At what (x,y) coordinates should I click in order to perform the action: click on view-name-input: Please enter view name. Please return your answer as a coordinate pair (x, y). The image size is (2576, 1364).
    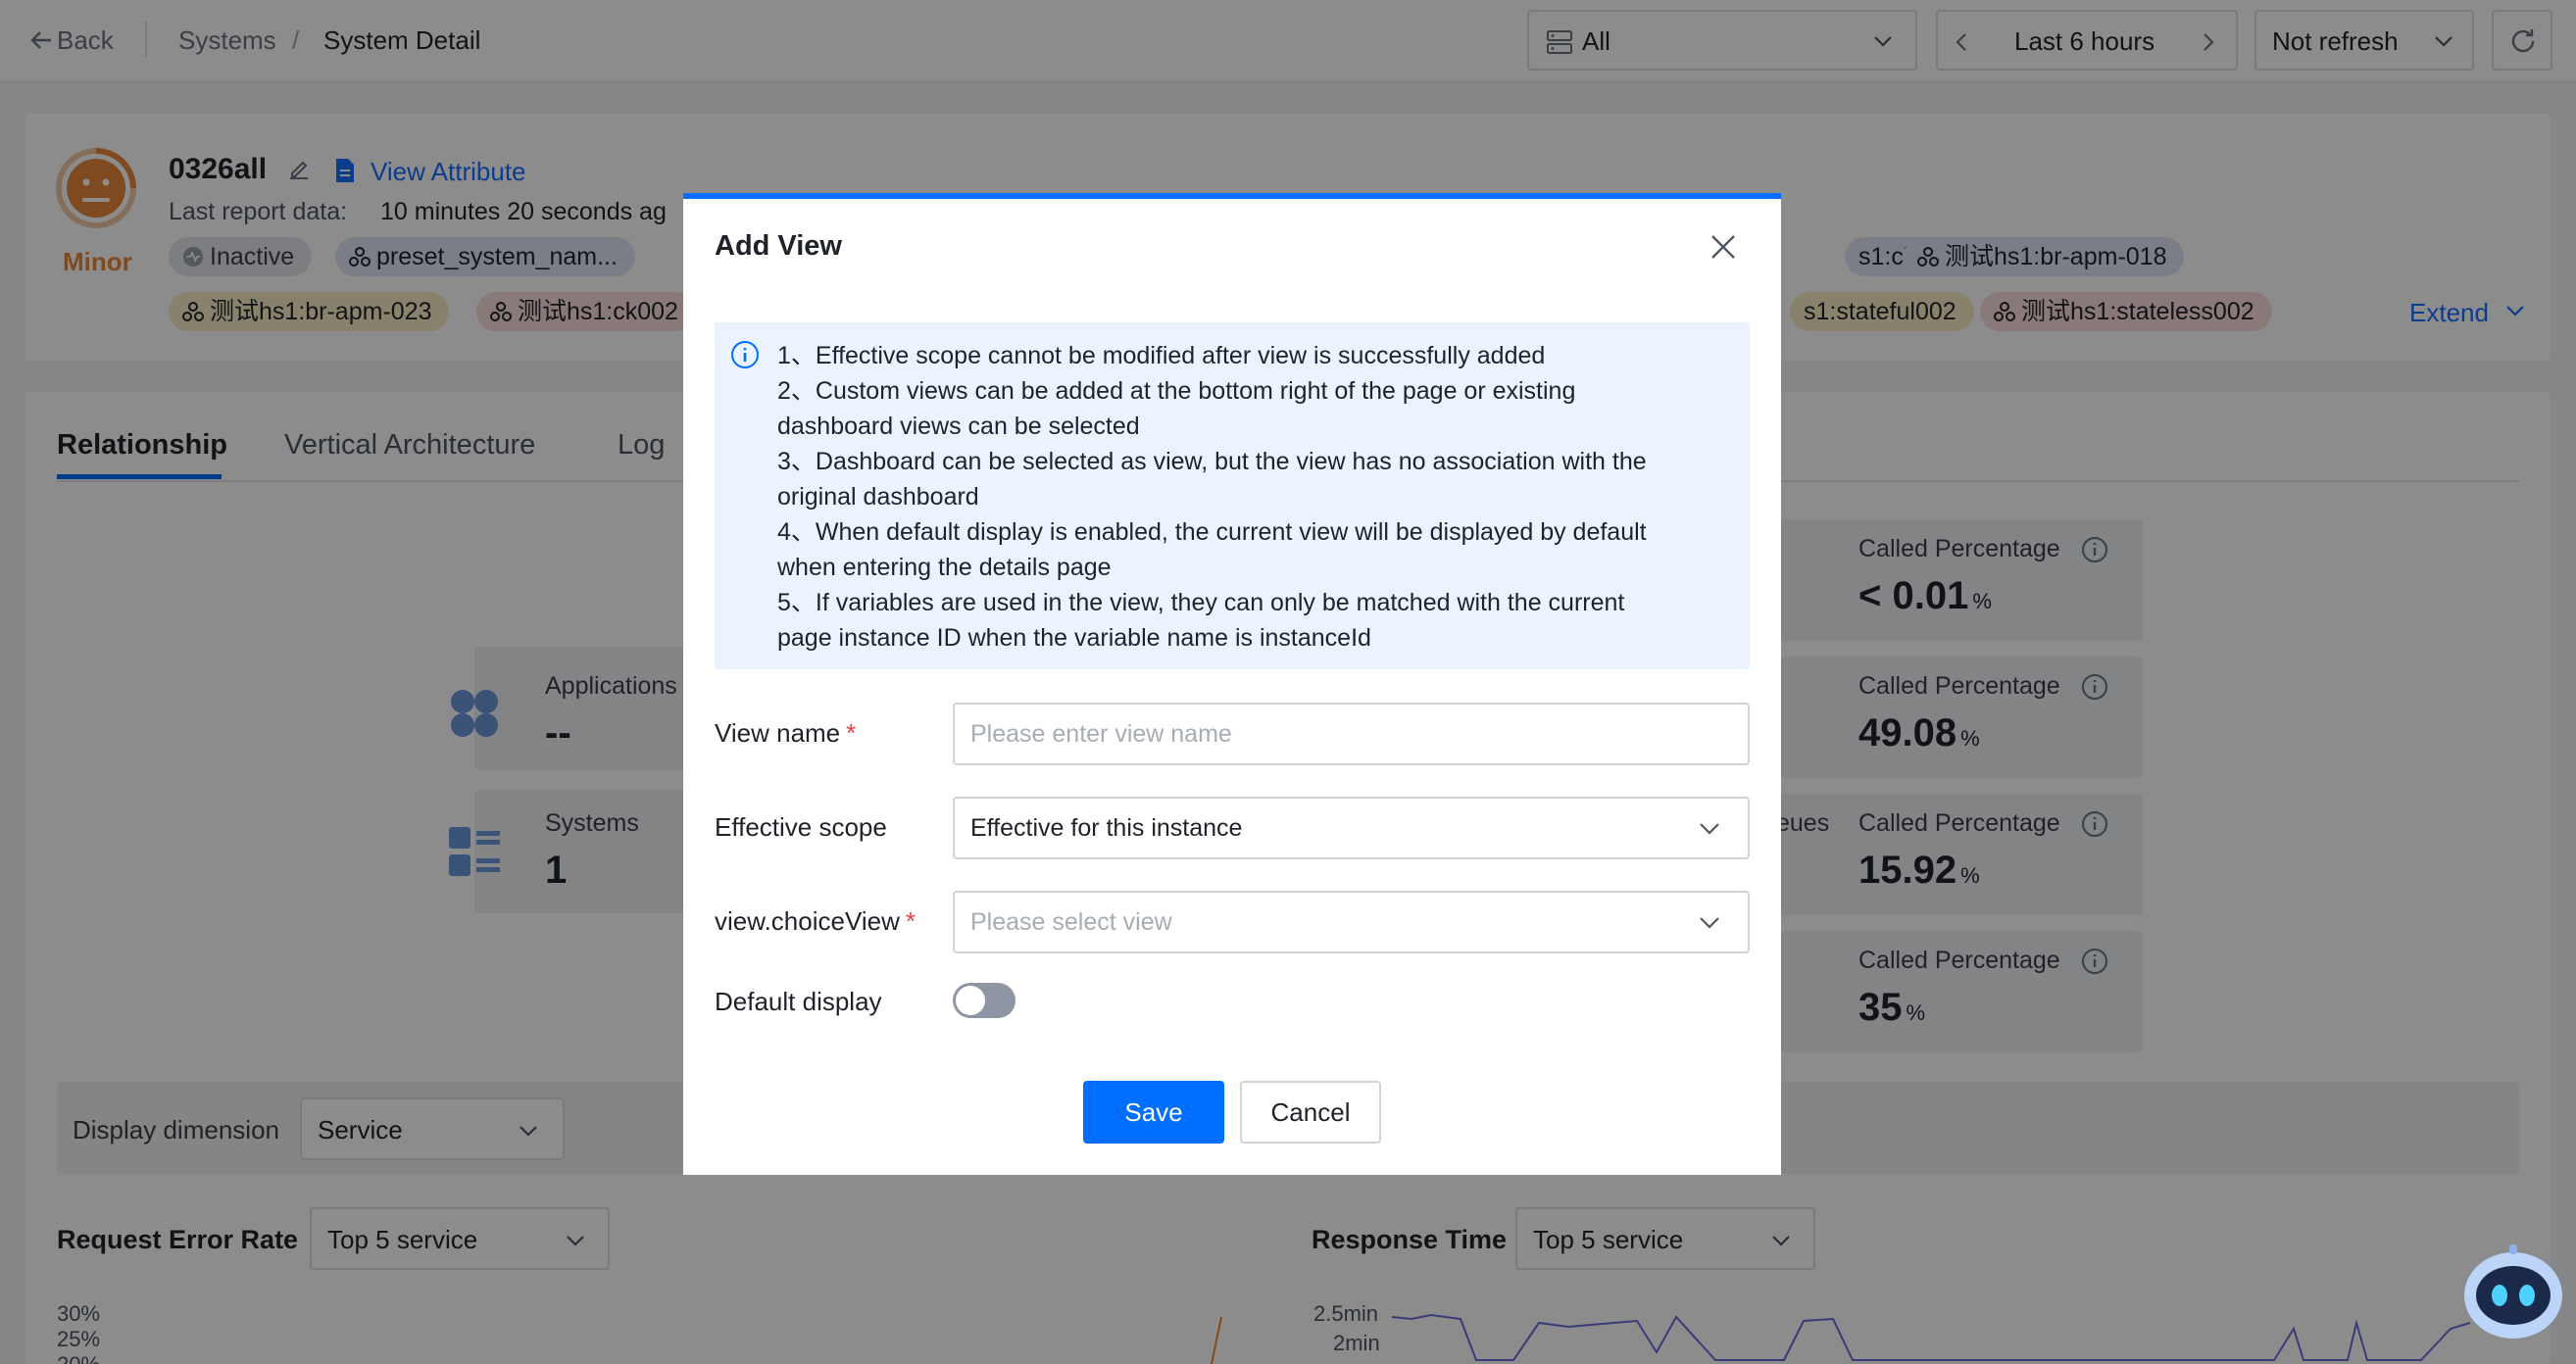
    Looking at the image, I should click on (1351, 734).